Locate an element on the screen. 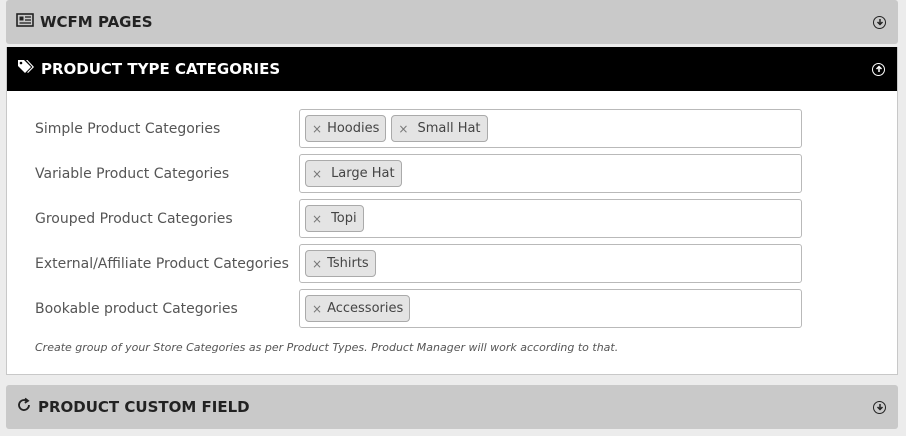 This screenshot has width=906, height=436. tag-tshirts: × Tshirts is located at coordinates (340, 263).